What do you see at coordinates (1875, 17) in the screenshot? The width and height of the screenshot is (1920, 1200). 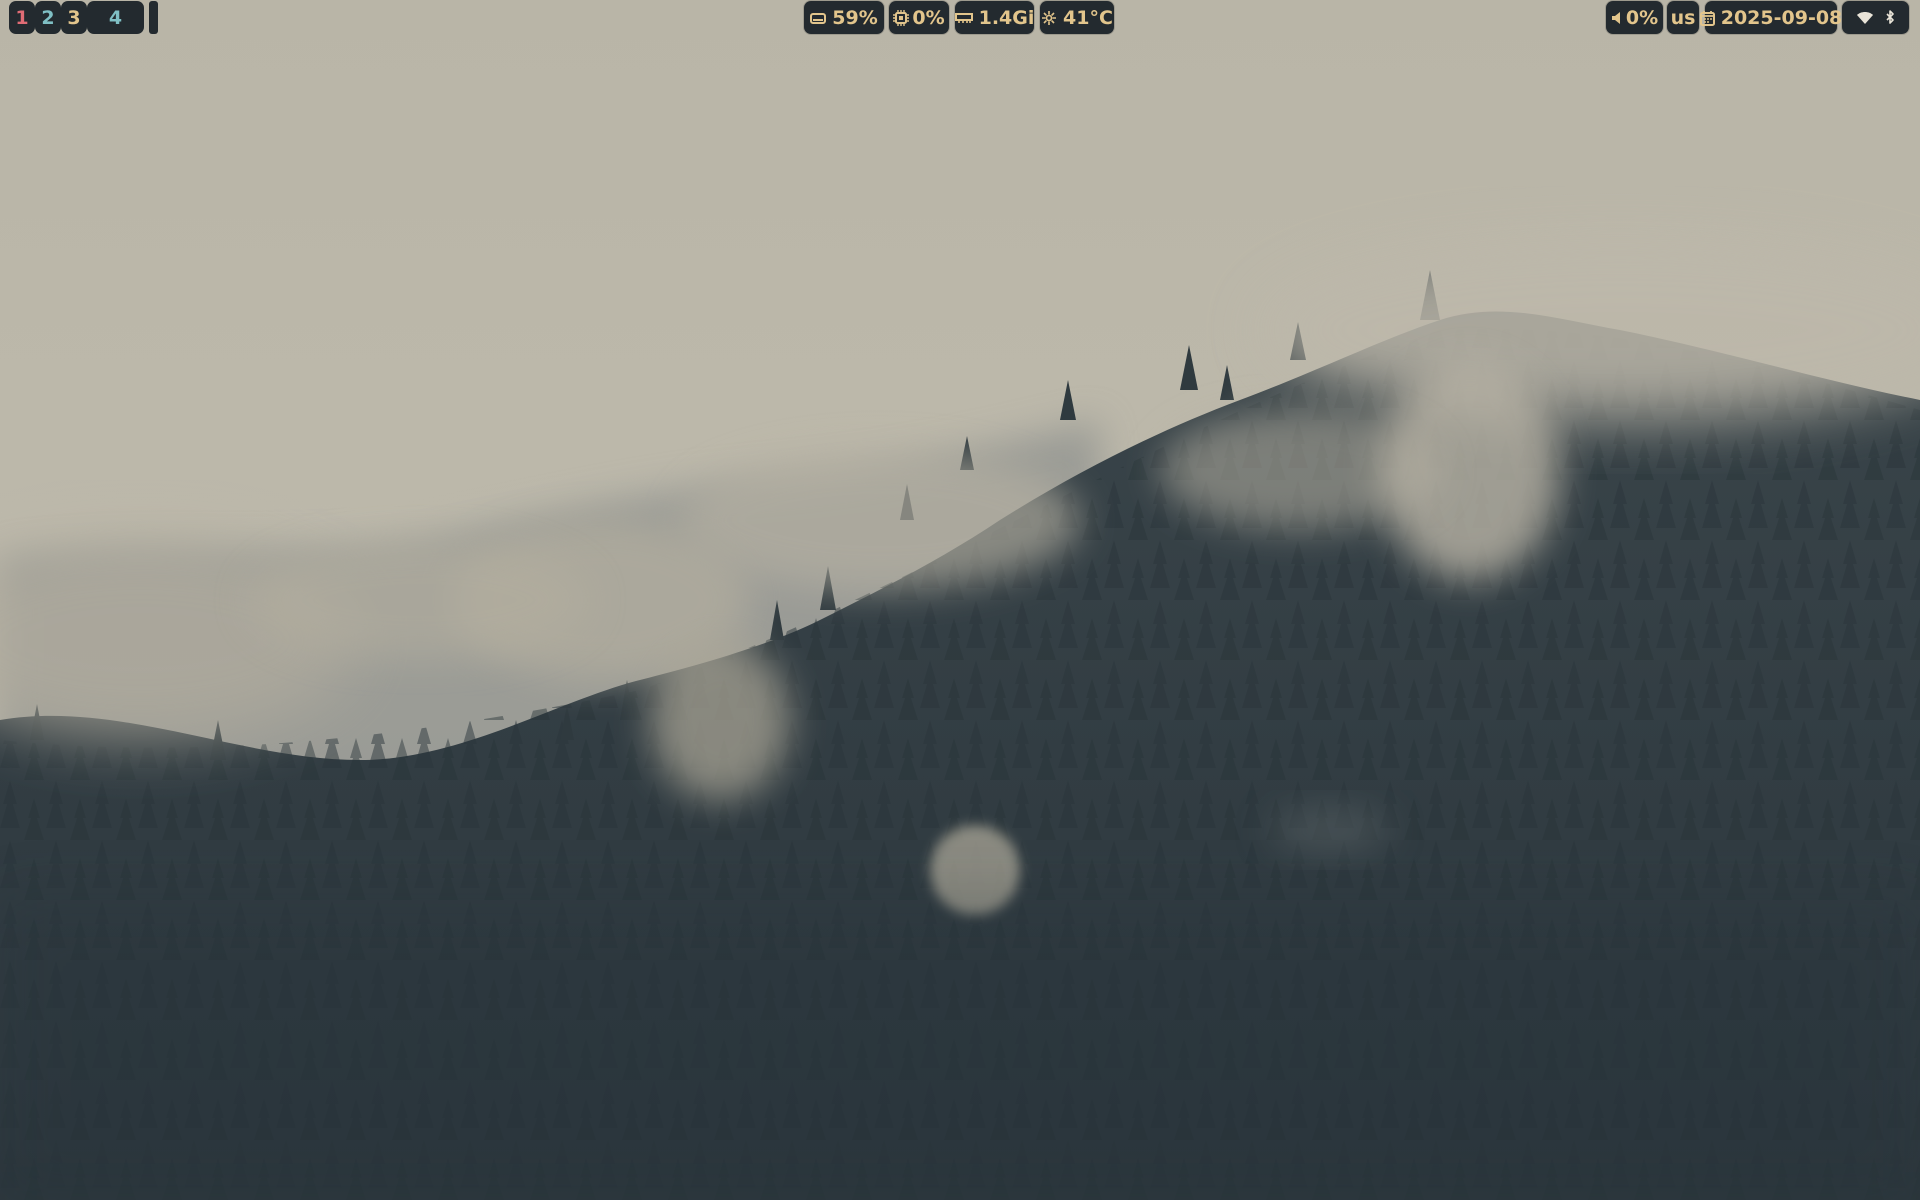 I see `network-bluetooth-module` at bounding box center [1875, 17].